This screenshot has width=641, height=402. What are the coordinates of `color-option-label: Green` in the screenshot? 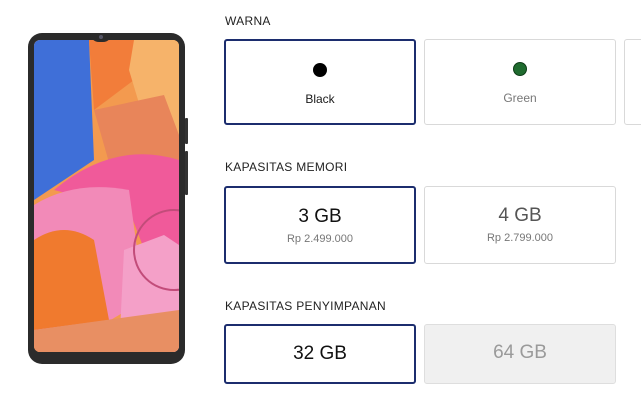 It's located at (520, 98).